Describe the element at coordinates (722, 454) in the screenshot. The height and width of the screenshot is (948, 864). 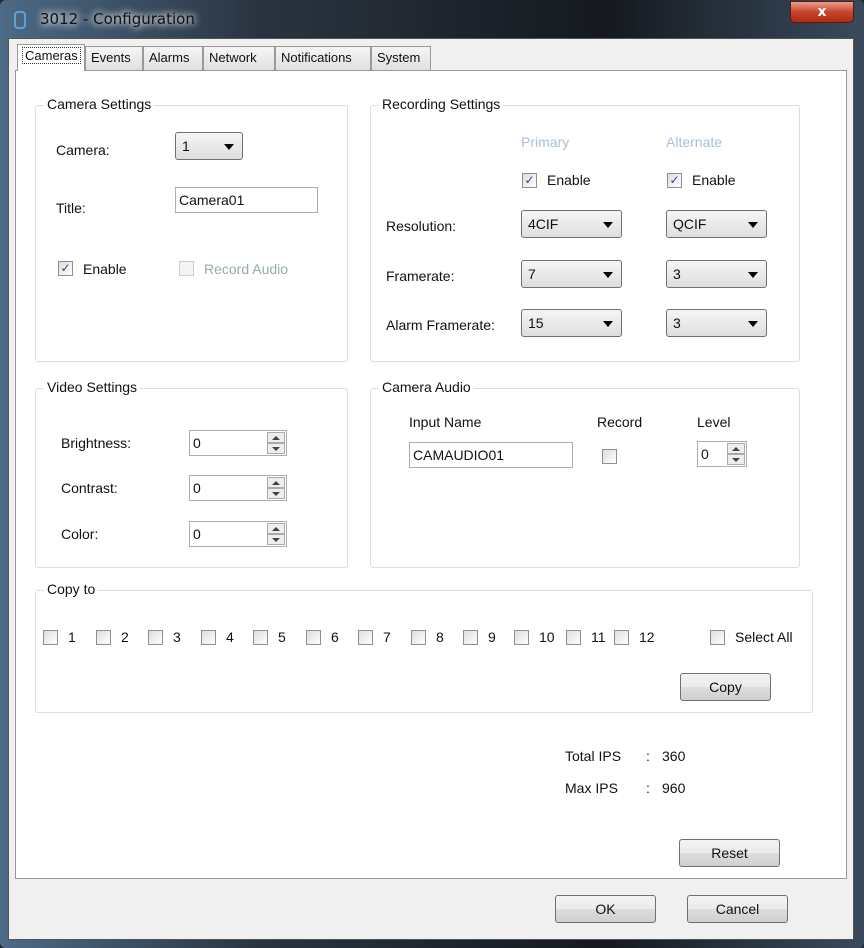
I see `level-stepper: 0` at that location.